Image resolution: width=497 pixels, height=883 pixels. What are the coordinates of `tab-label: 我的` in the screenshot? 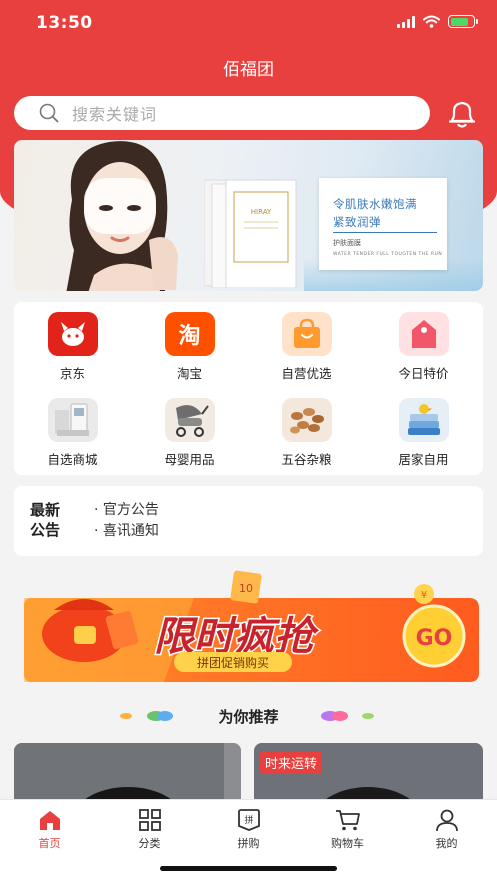 It's located at (446, 843).